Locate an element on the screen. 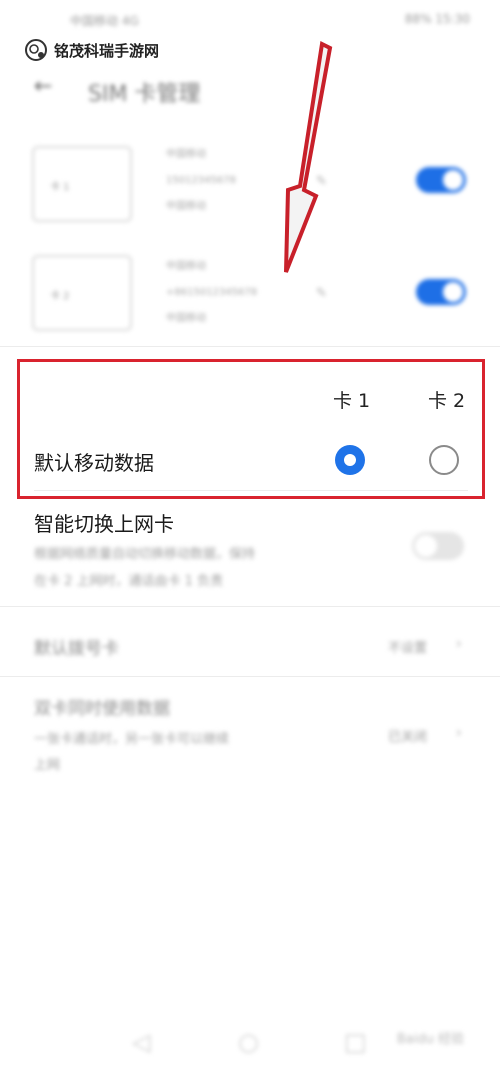  game-controller-icon is located at coordinates (36, 50).